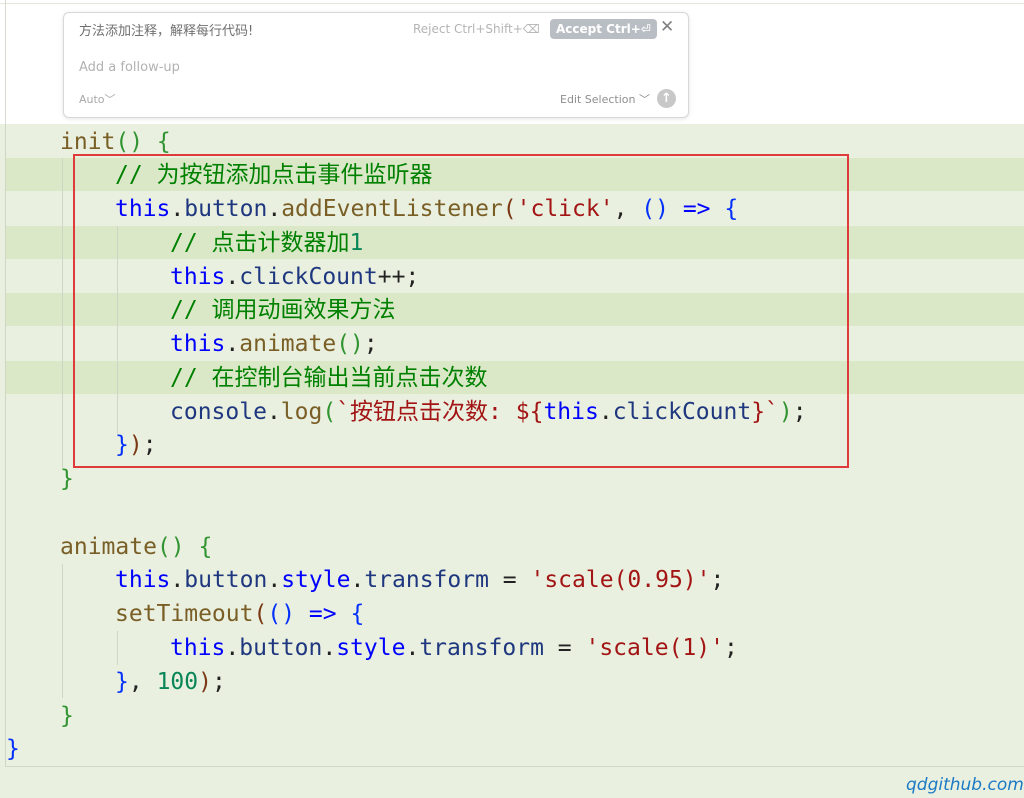  What do you see at coordinates (239, 614) in the screenshot?
I see `code-line: setTimeout(() => {` at bounding box center [239, 614].